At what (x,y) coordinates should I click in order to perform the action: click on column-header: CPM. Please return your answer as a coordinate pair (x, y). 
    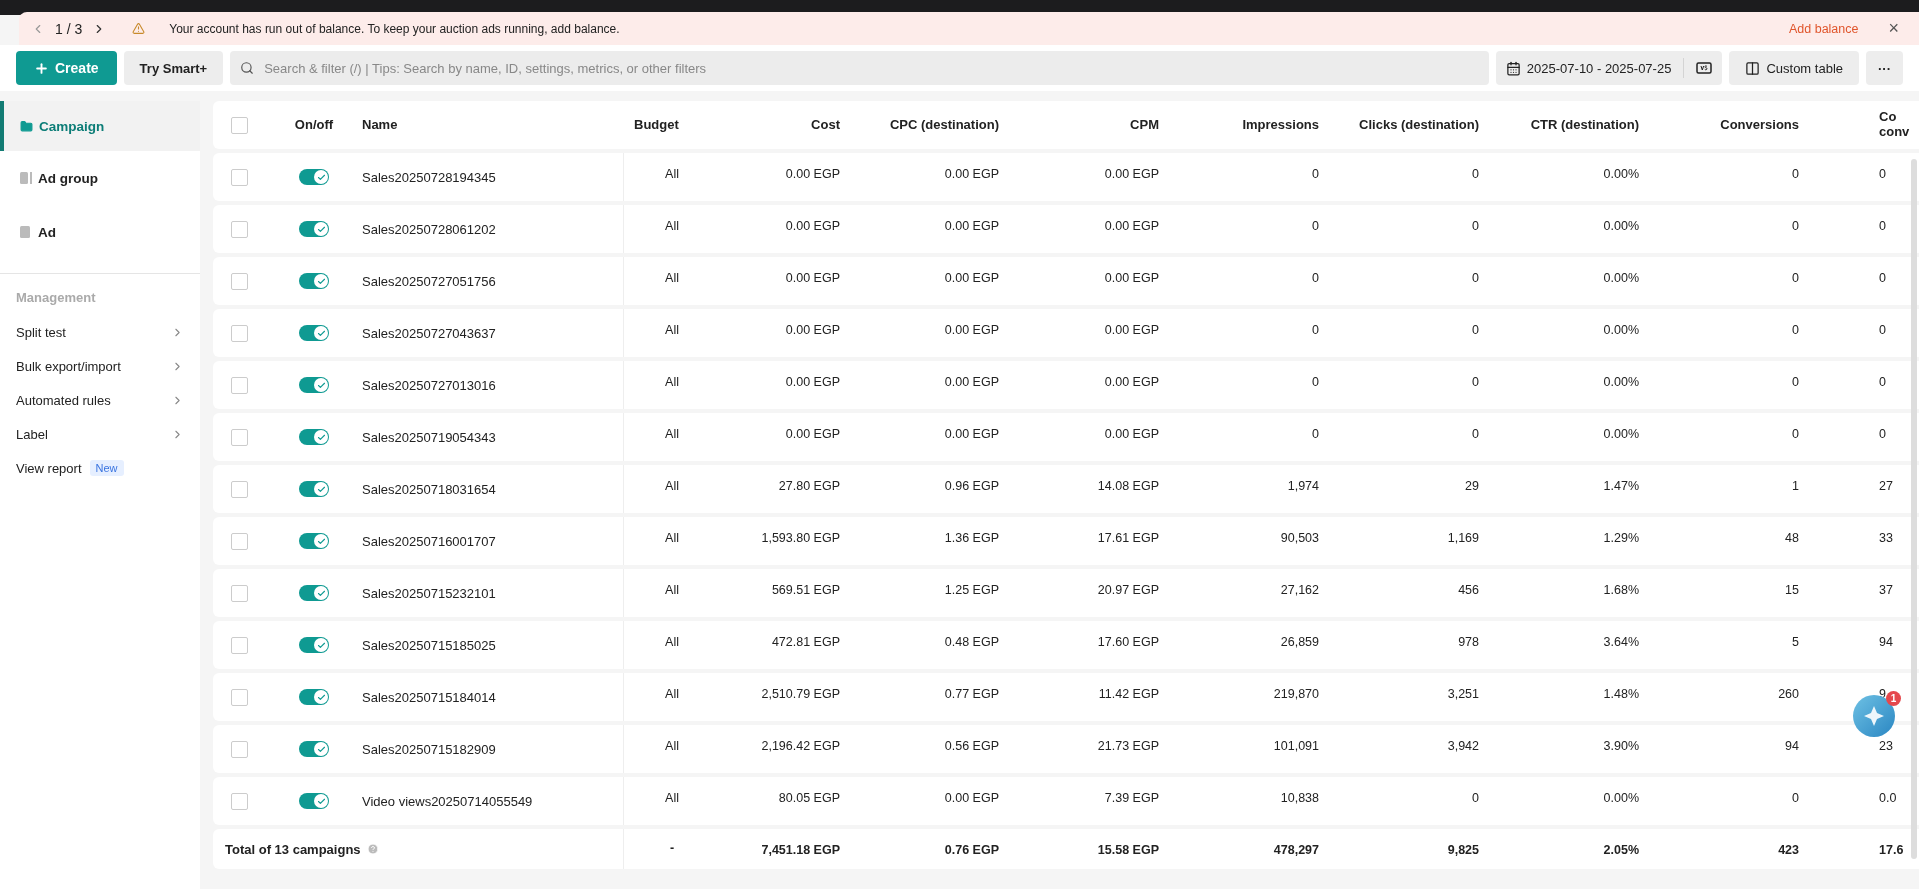
    Looking at the image, I should click on (1089, 125).